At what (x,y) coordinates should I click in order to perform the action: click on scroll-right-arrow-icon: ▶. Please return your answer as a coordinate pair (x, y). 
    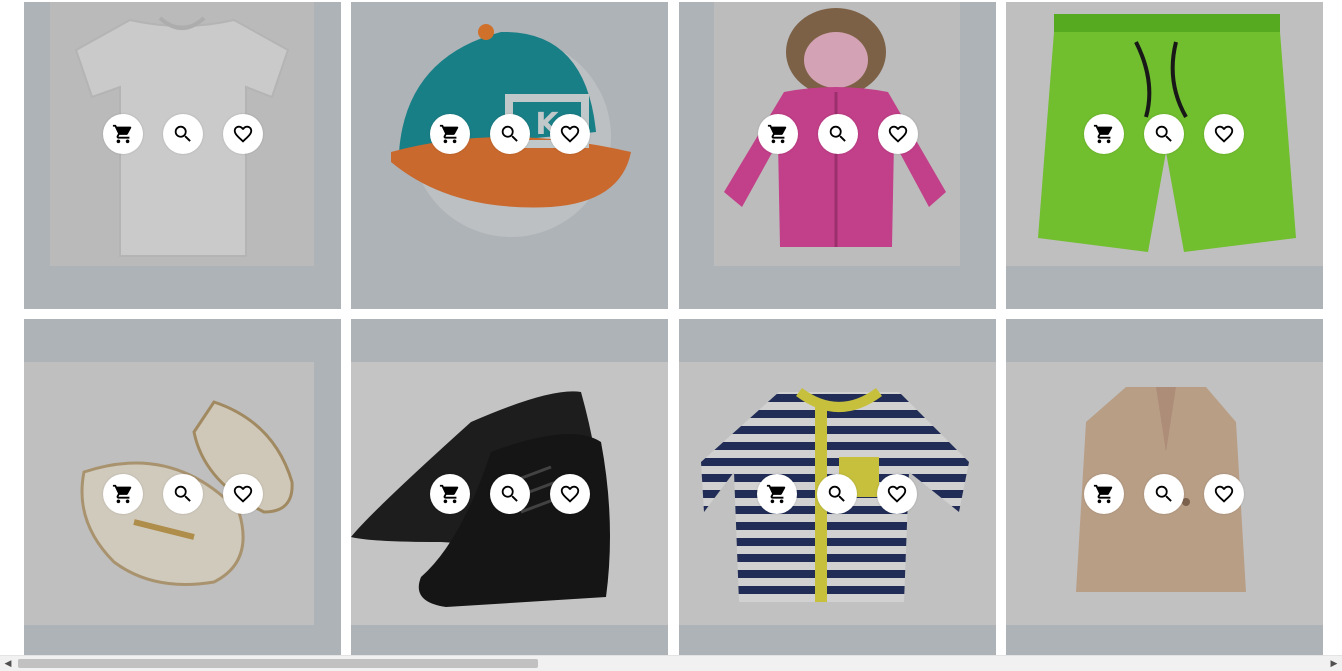
    Looking at the image, I should click on (1334, 663).